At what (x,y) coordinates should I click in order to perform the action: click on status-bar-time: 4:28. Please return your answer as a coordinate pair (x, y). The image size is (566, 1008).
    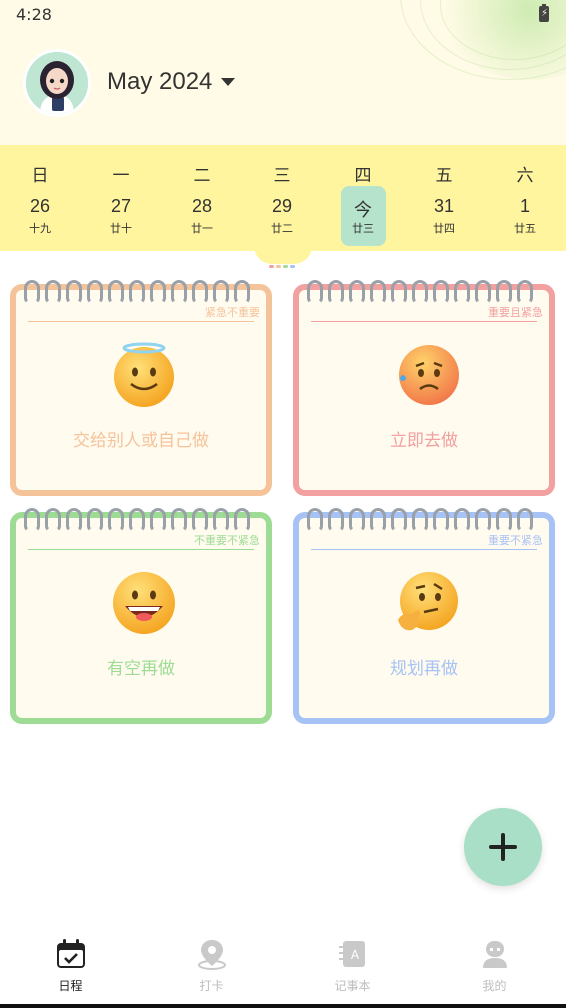
    Looking at the image, I should click on (34, 14).